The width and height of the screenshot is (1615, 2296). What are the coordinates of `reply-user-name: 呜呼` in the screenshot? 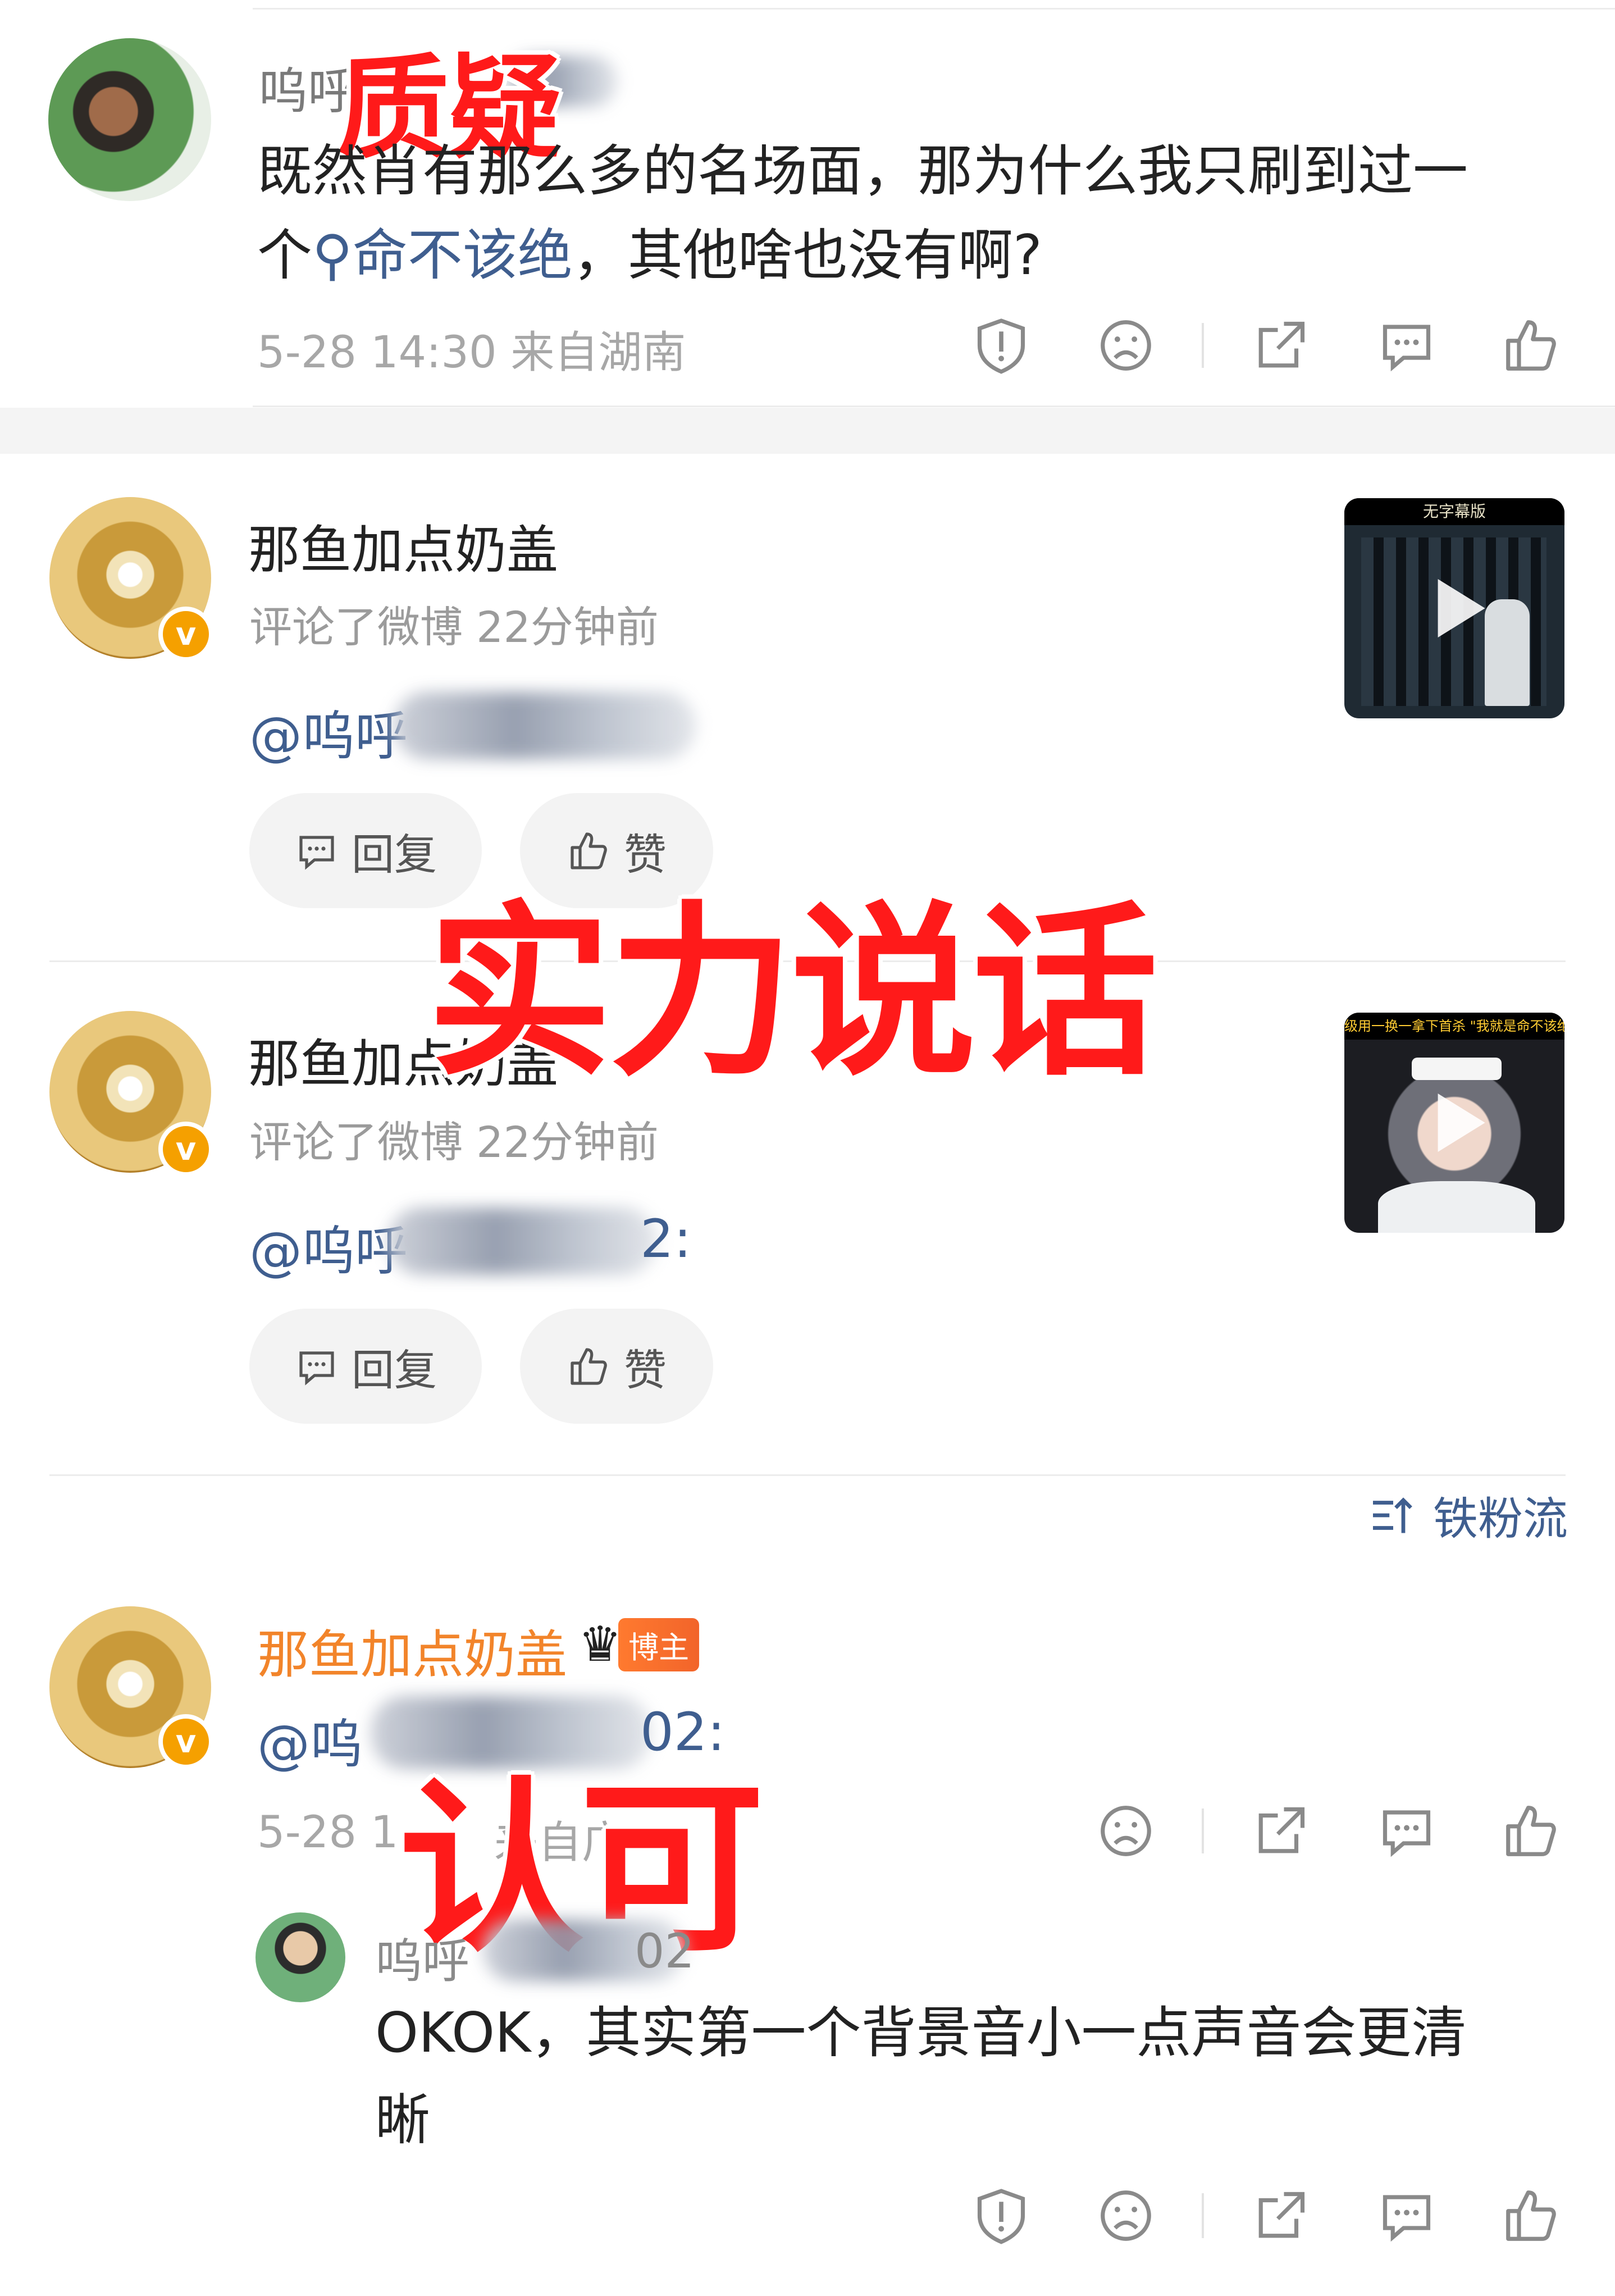 It's located at (422, 1958).